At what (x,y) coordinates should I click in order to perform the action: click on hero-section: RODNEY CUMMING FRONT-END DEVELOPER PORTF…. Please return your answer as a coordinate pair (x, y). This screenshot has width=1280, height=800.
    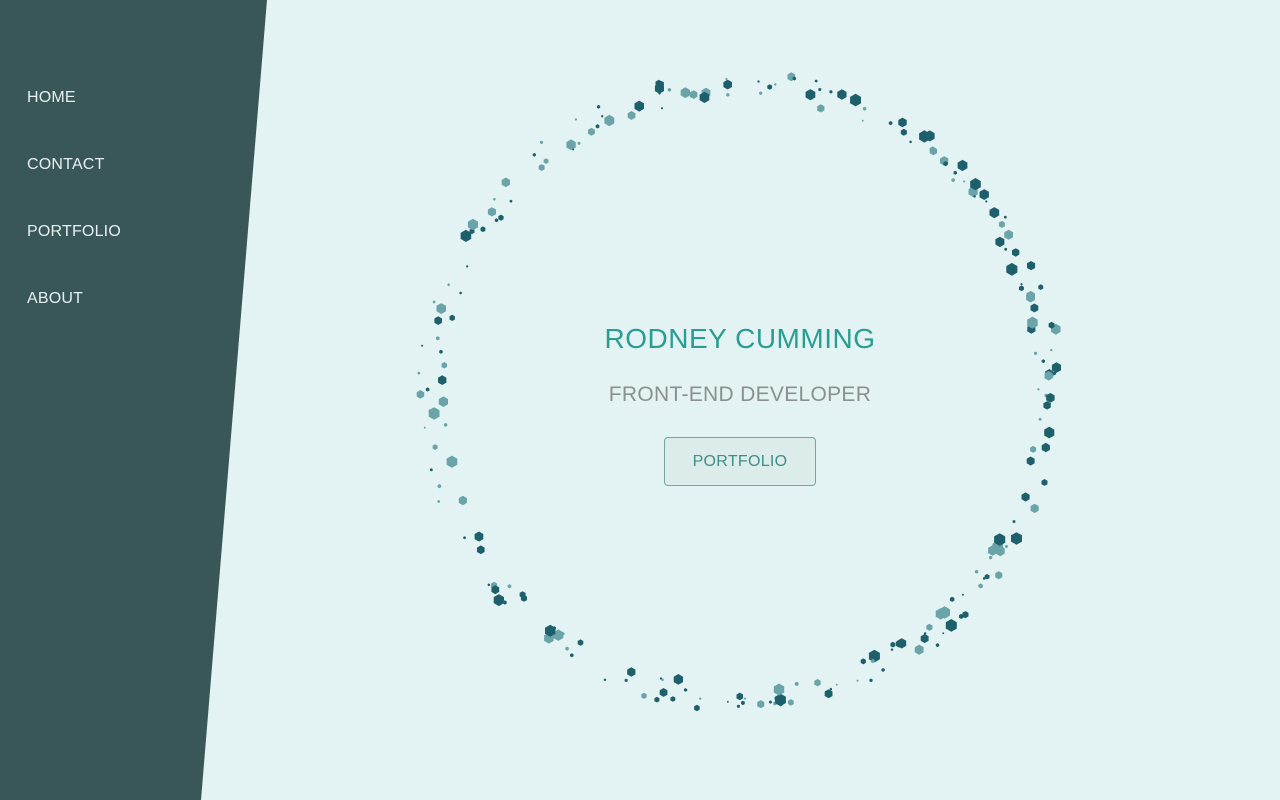
    Looking at the image, I should click on (740, 403).